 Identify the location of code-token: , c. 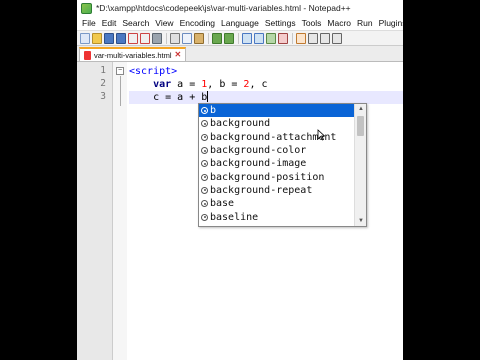
(258, 84).